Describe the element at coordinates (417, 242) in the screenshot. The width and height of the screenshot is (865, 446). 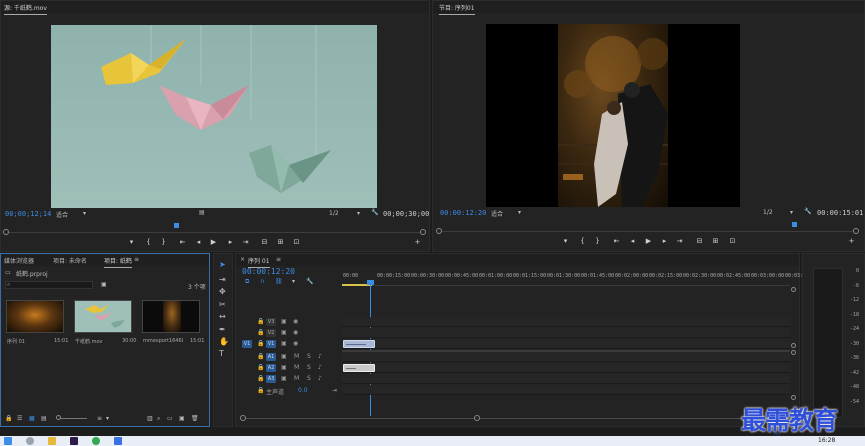
I see `source-add-button: +` at that location.